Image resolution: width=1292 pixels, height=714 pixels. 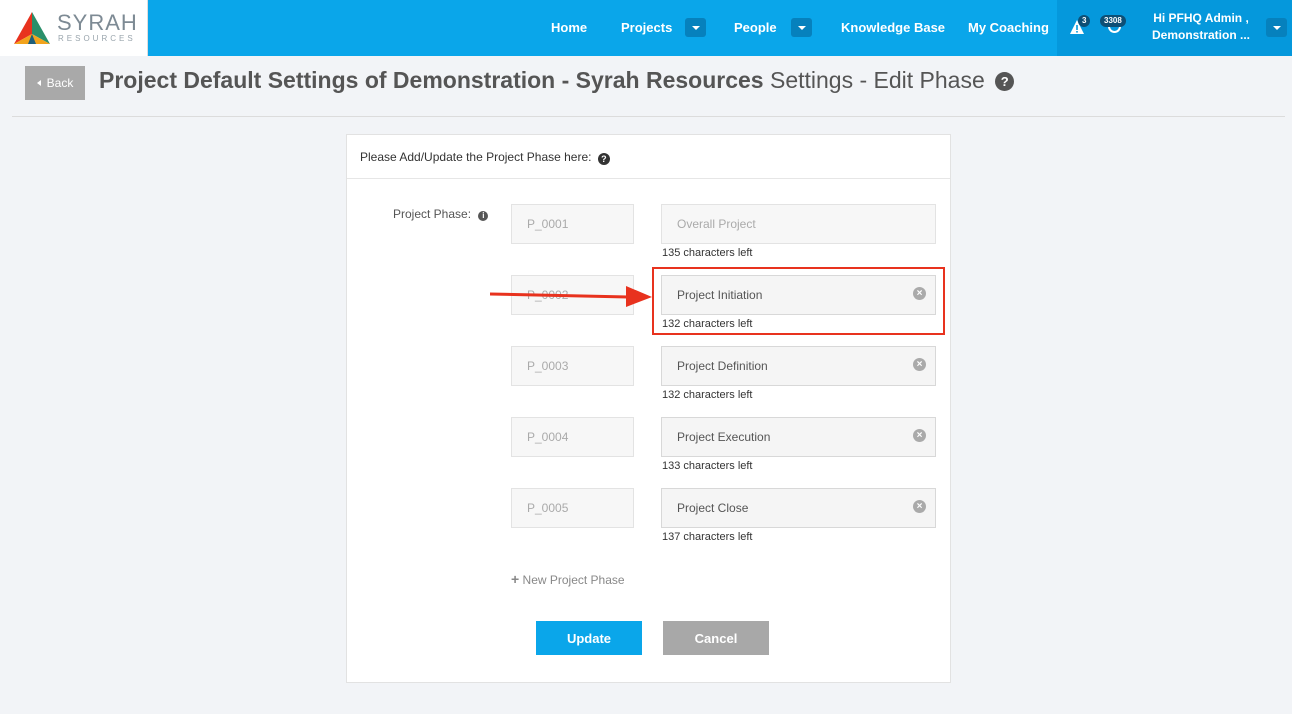 I want to click on brand-name: SYRAH, so click(x=97, y=22).